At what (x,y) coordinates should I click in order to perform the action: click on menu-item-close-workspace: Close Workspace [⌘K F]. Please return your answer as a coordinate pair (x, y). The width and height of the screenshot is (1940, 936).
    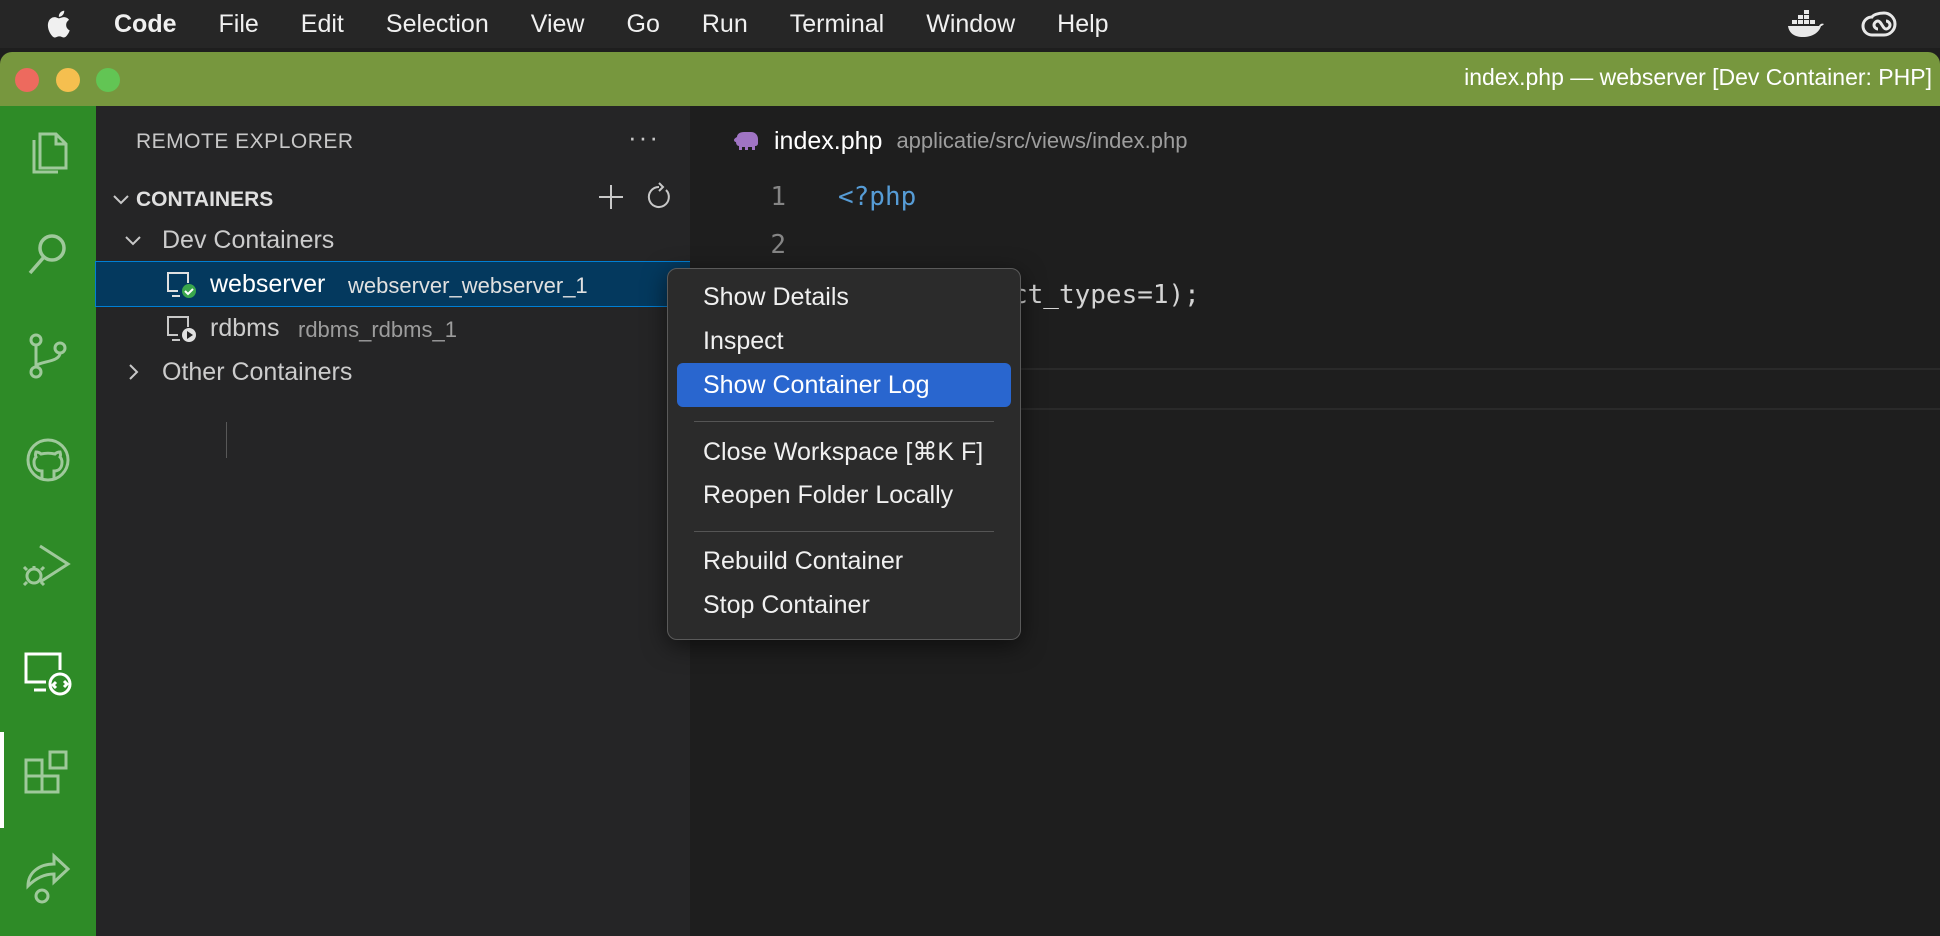
    Looking at the image, I should click on (844, 451).